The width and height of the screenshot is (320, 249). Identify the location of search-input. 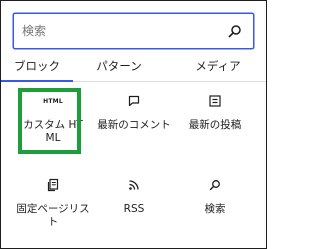
(119, 31).